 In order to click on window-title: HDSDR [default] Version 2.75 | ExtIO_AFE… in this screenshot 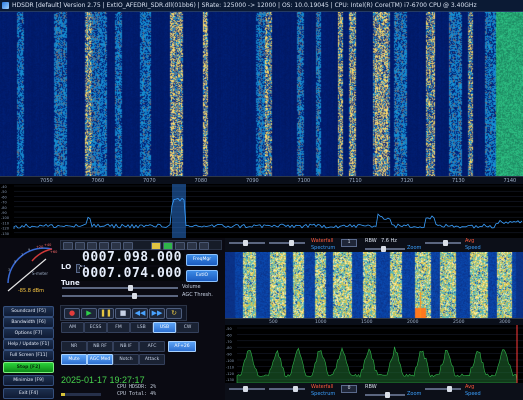, I will do `click(244, 5)`.